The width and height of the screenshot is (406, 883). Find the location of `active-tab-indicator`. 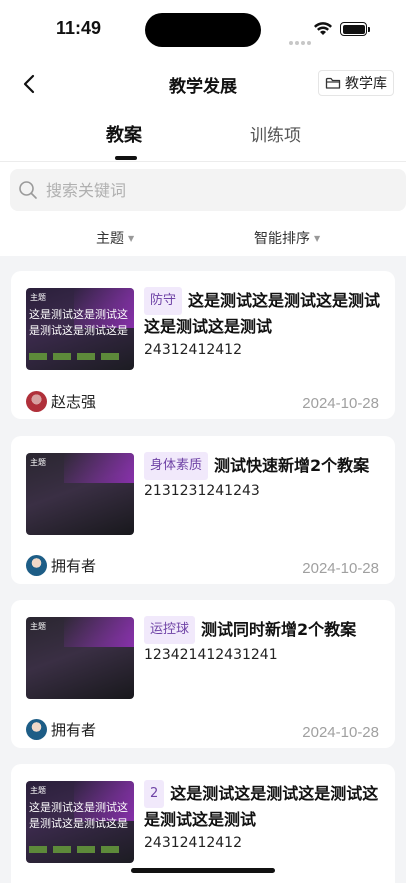

active-tab-indicator is located at coordinates (126, 158).